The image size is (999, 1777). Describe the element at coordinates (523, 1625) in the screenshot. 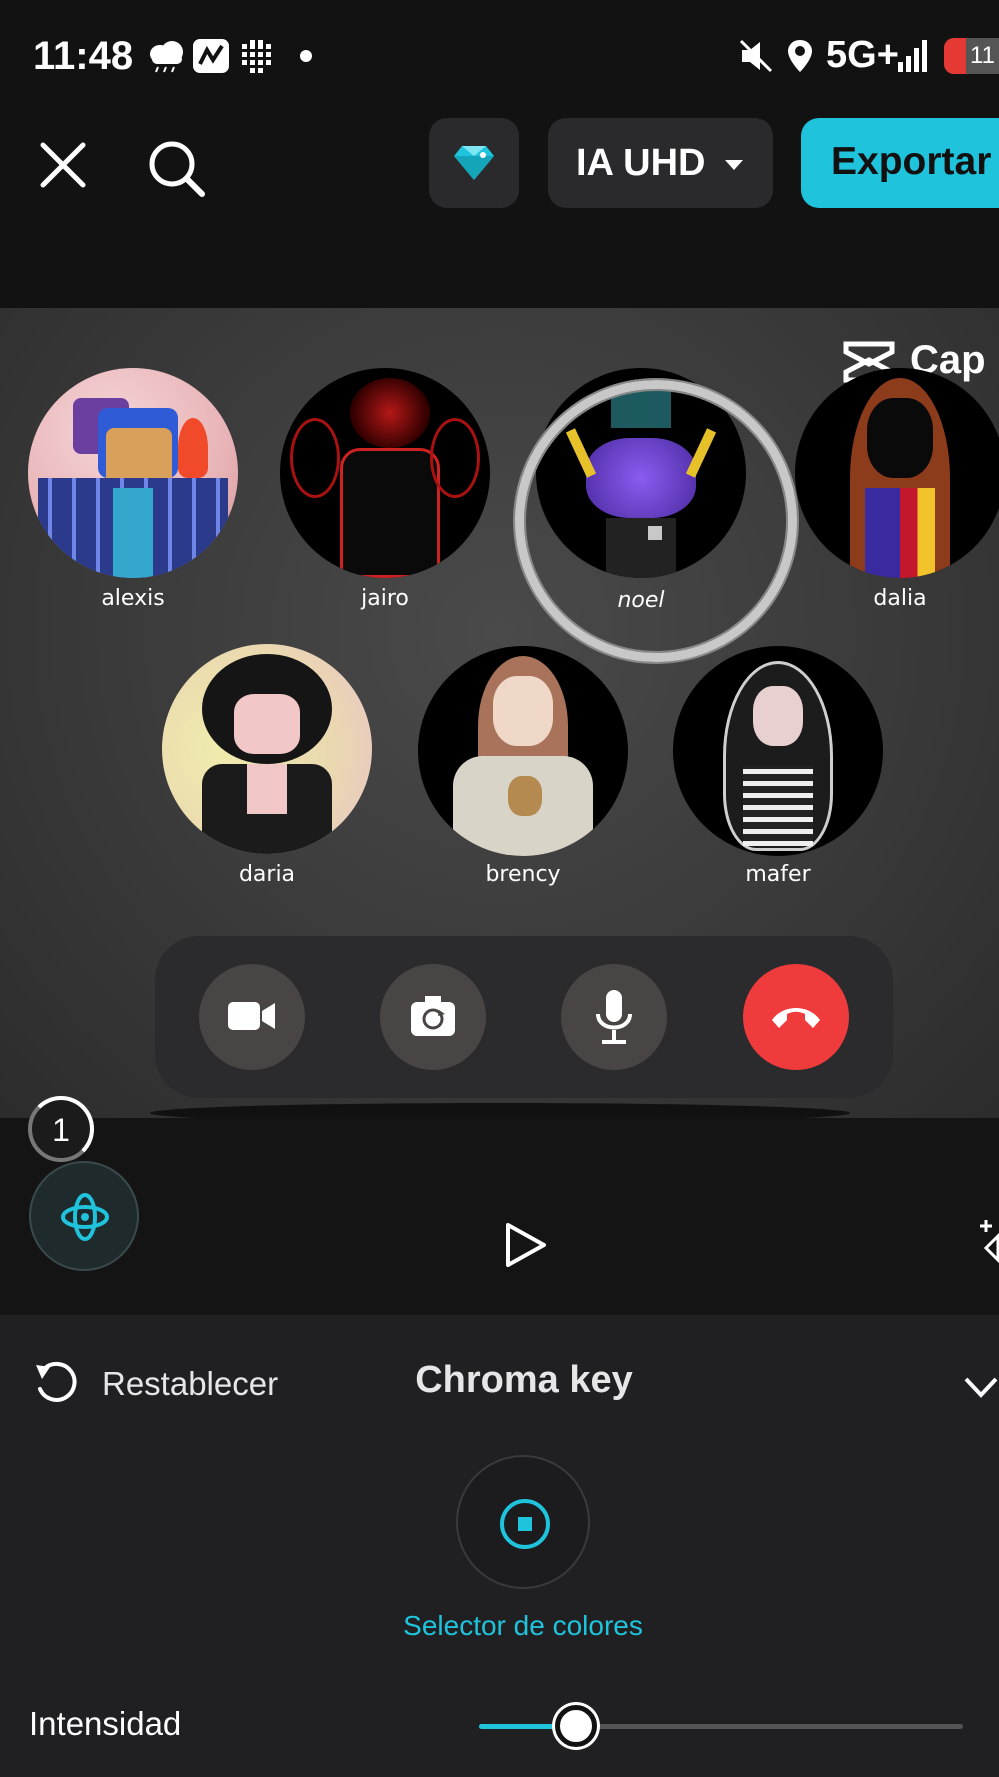

I see `color-picker-label: Selector de colores` at that location.